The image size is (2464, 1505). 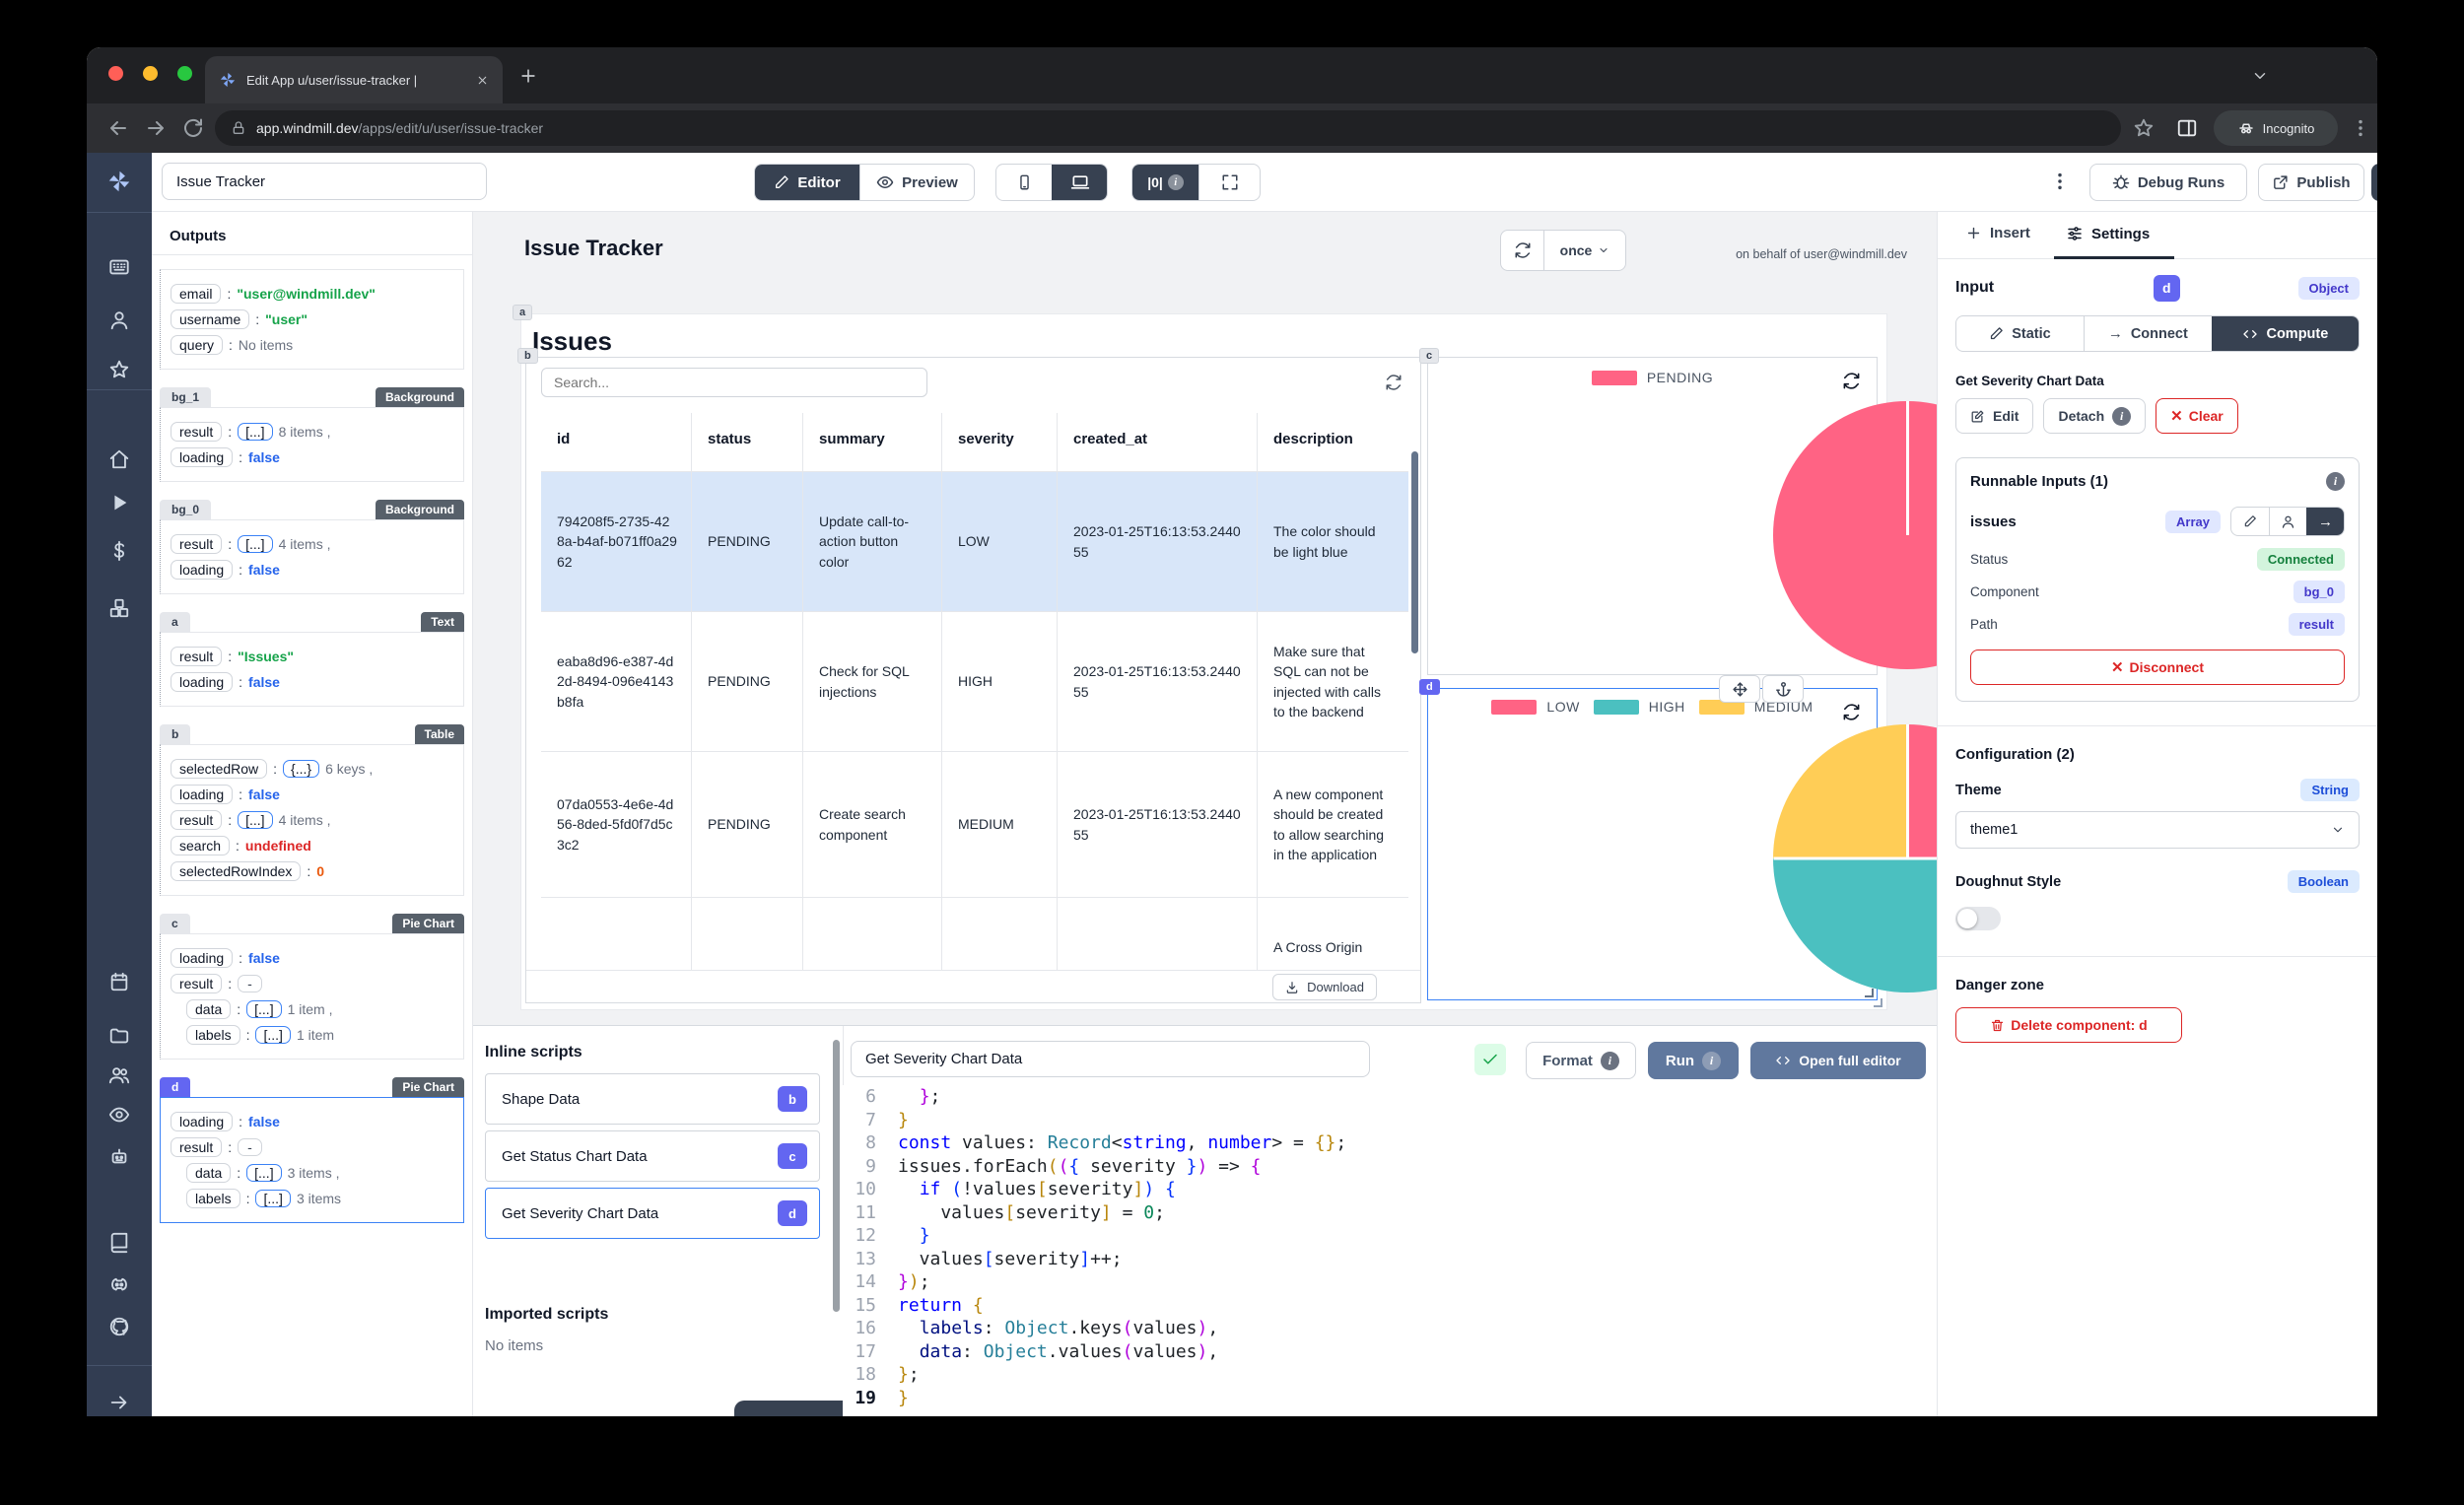 What do you see at coordinates (119, 502) in the screenshot?
I see `play-icon` at bounding box center [119, 502].